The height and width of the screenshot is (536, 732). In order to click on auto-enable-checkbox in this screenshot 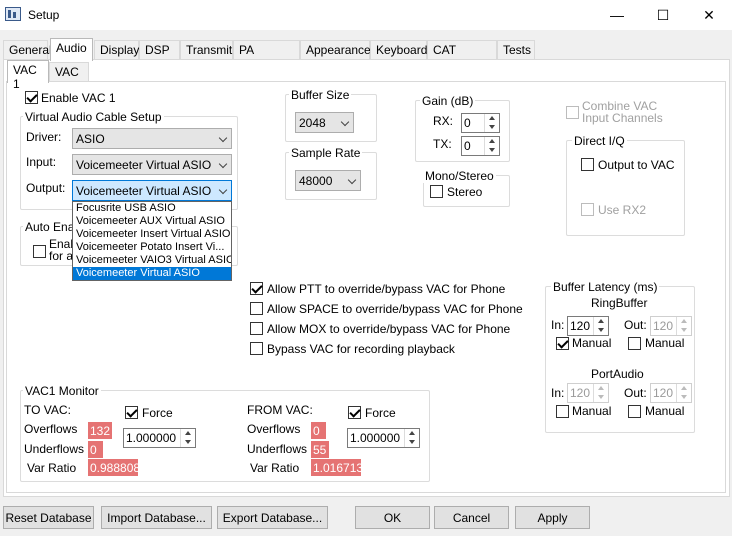, I will do `click(39, 251)`.